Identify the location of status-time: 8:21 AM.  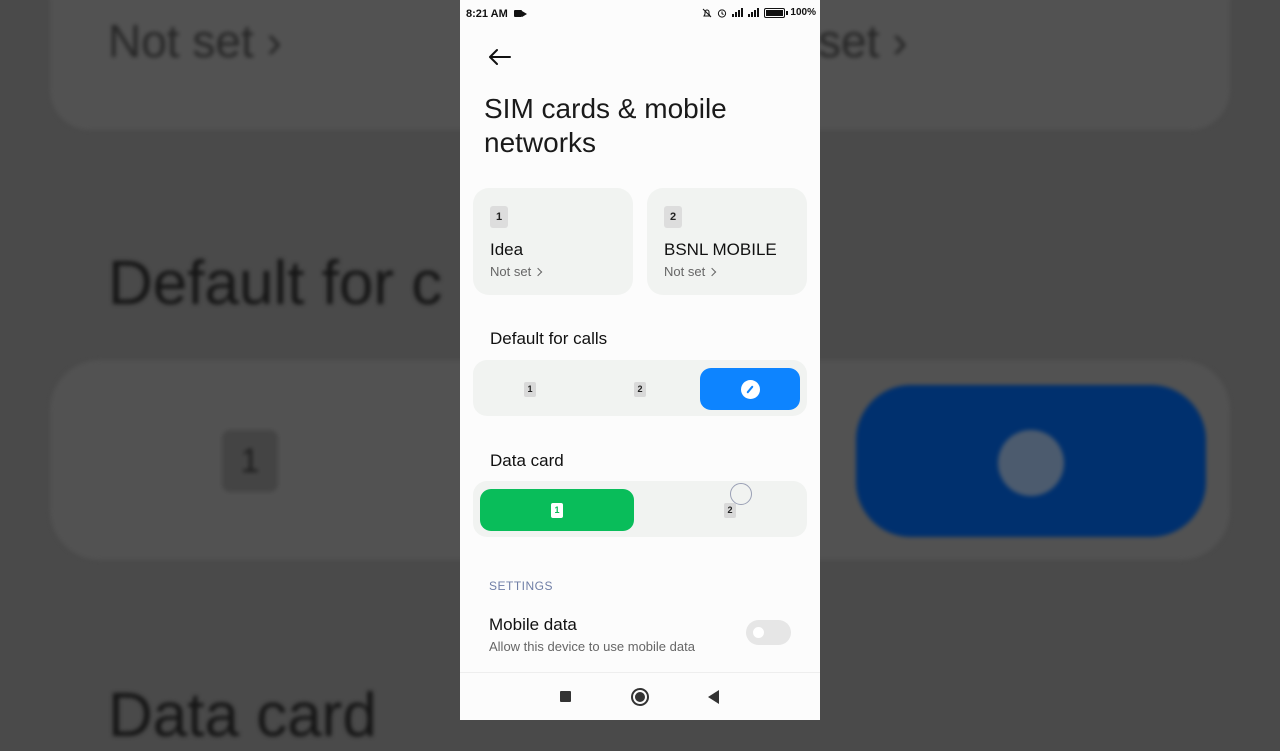
(487, 14).